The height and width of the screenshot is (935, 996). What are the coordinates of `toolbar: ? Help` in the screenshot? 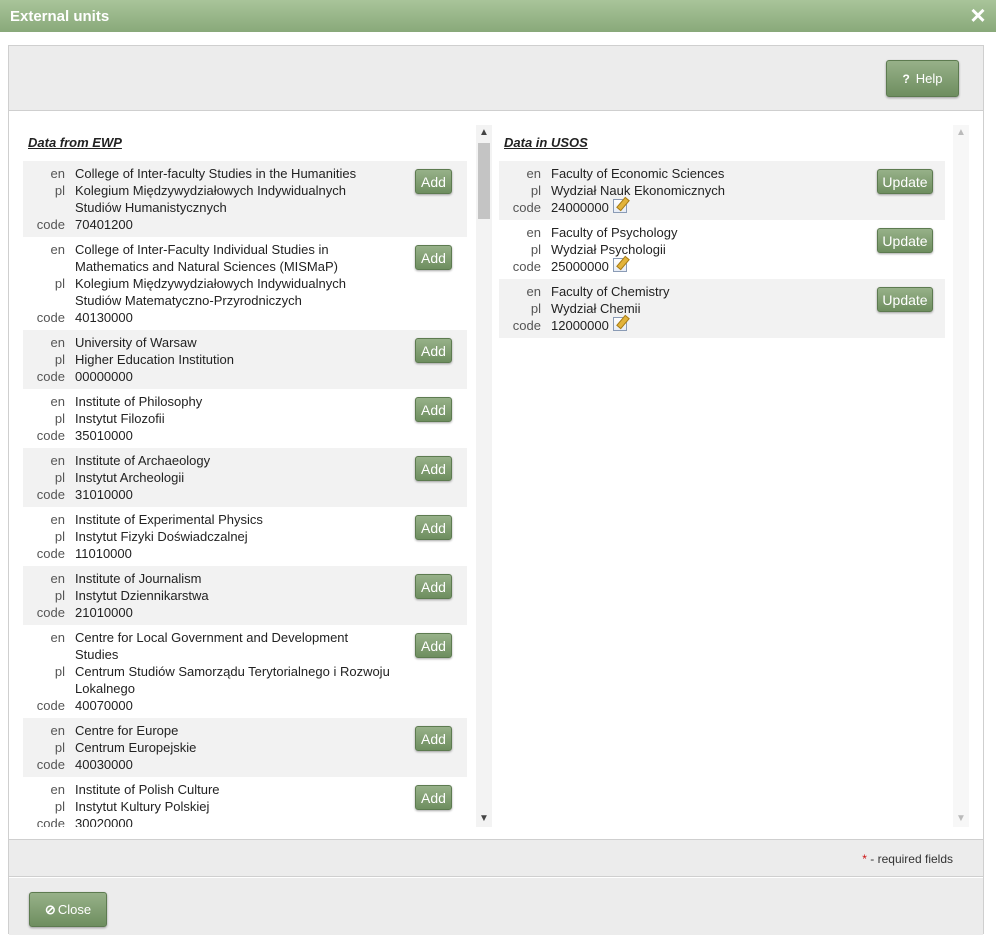 It's located at (496, 78).